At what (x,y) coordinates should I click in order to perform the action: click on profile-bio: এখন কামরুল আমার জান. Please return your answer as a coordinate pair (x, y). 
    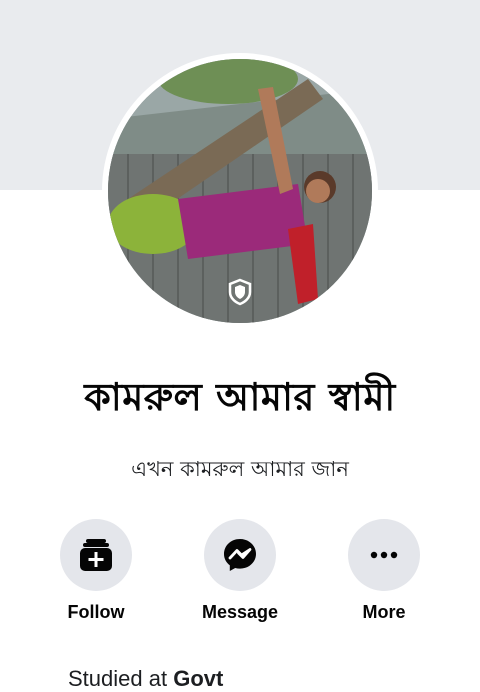
    Looking at the image, I should click on (240, 469).